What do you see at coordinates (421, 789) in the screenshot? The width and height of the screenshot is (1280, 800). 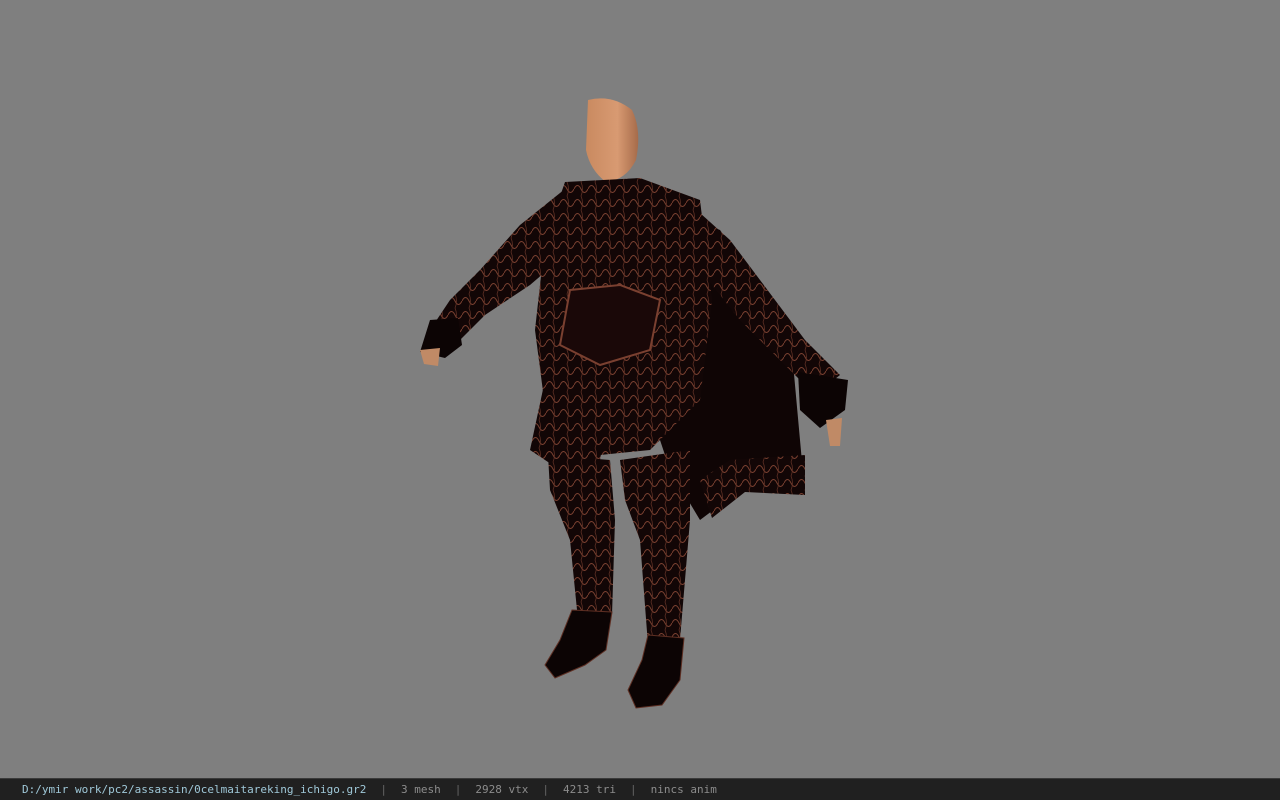 I see `mesh-count: 3 mesh` at bounding box center [421, 789].